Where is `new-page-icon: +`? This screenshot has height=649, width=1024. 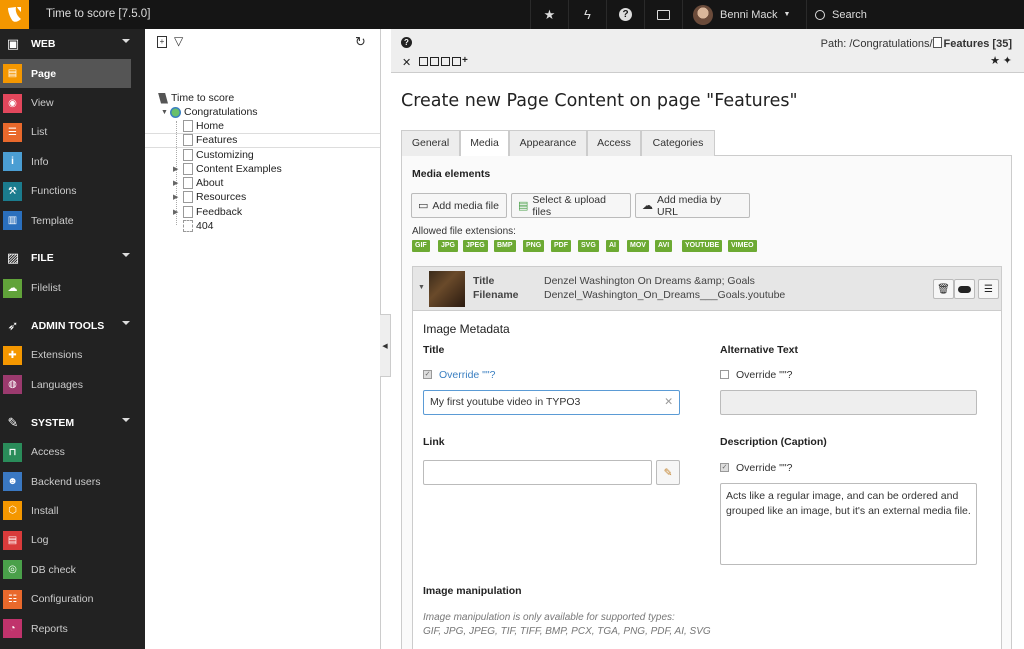 new-page-icon: + is located at coordinates (162, 42).